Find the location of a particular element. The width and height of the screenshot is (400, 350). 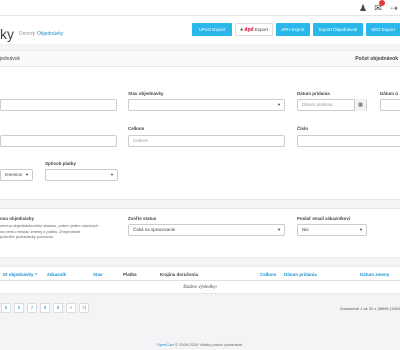

col-status: Stav is located at coordinates (98, 274).